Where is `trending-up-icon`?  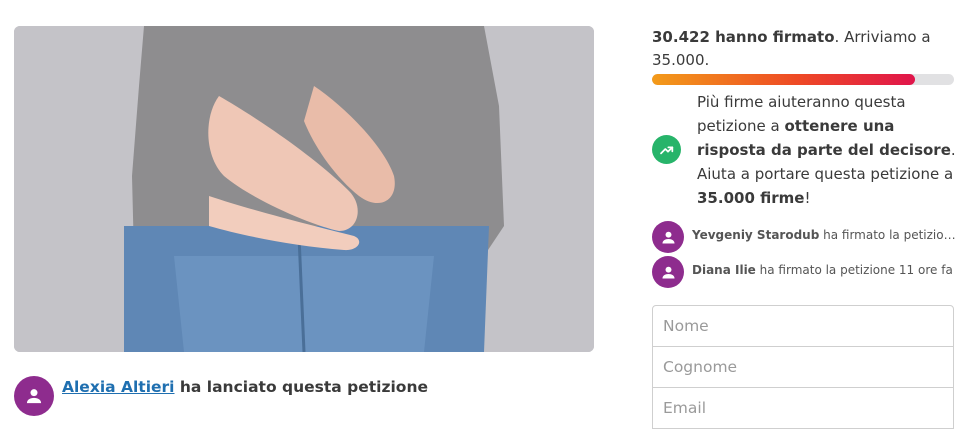 trending-up-icon is located at coordinates (666, 149).